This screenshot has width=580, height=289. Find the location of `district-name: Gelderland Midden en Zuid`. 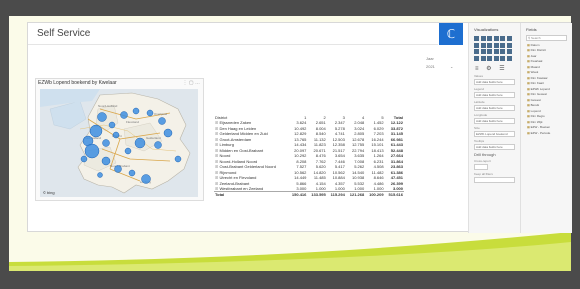

district-name: Gelderland Midden en Zuid is located at coordinates (243, 134).